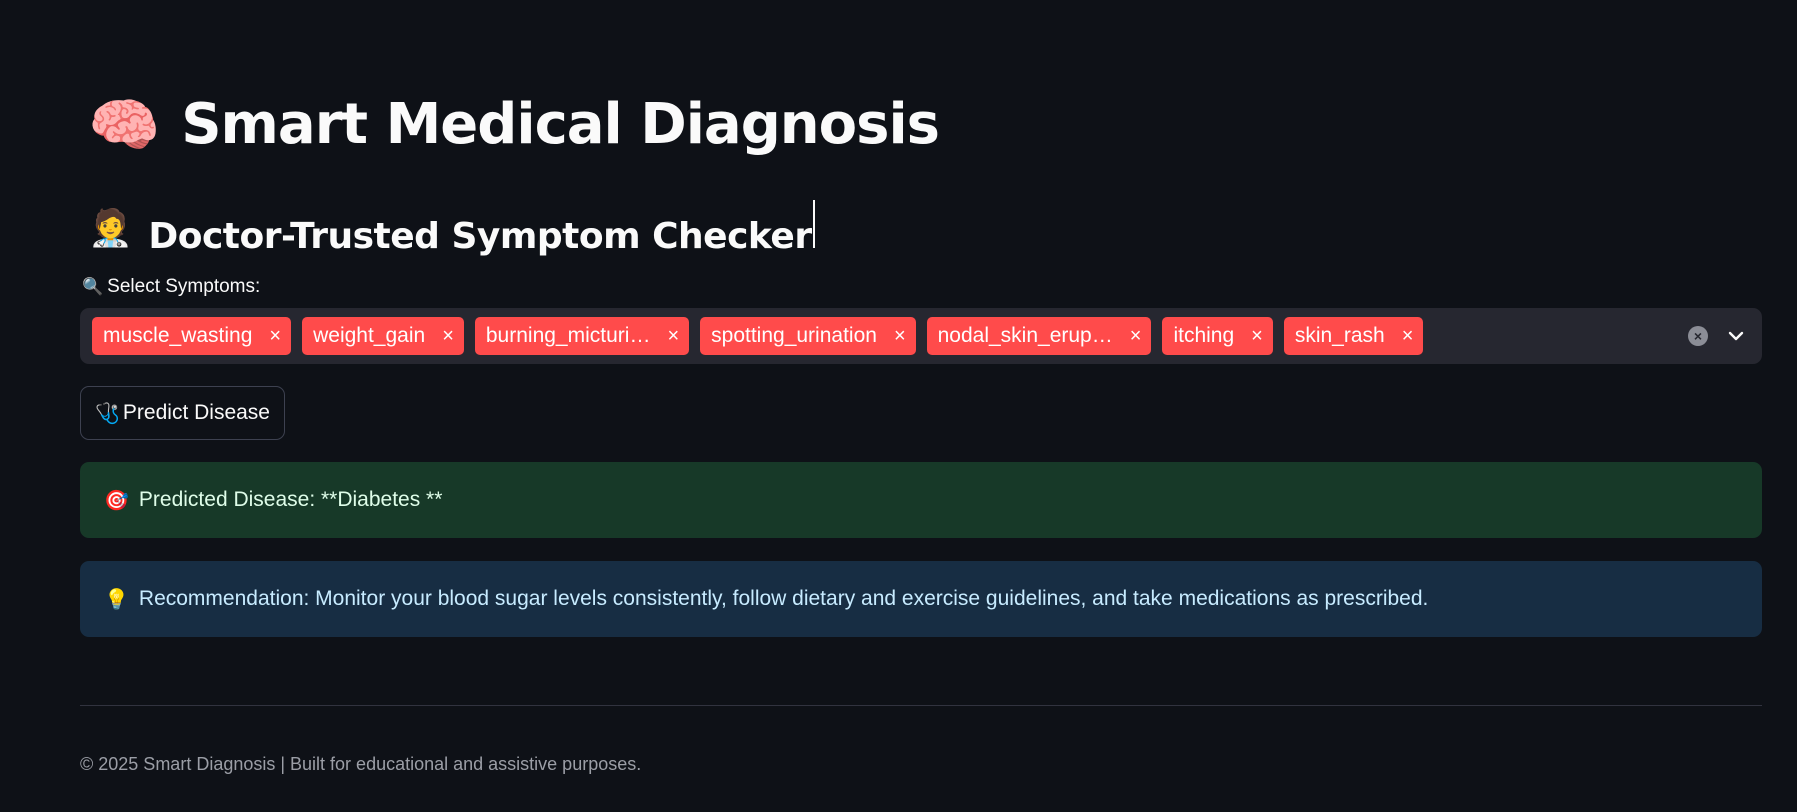 The height and width of the screenshot is (812, 1797). I want to click on page-subtitle: 🧑‍⚕️ Doctor-Trusted Symptom Checker, so click(451, 228).